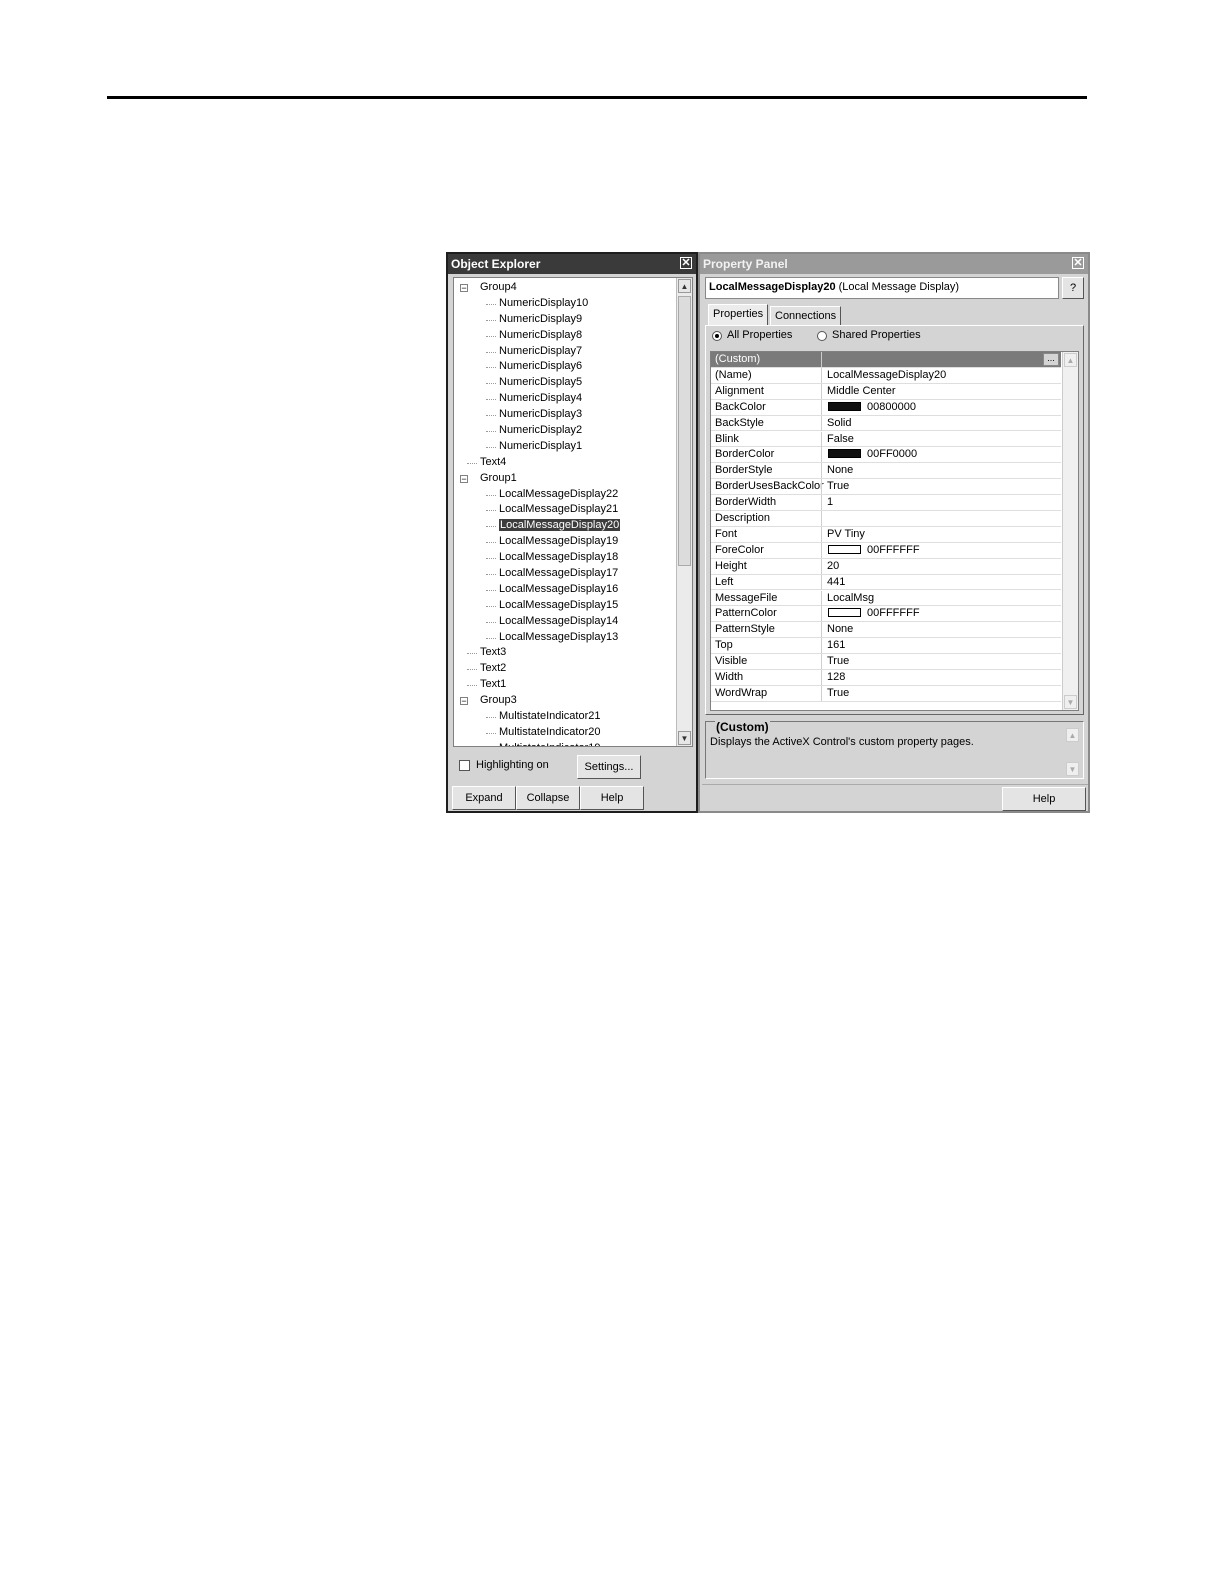  Describe the element at coordinates (846, 534) in the screenshot. I see `property-value: PV Tiny` at that location.